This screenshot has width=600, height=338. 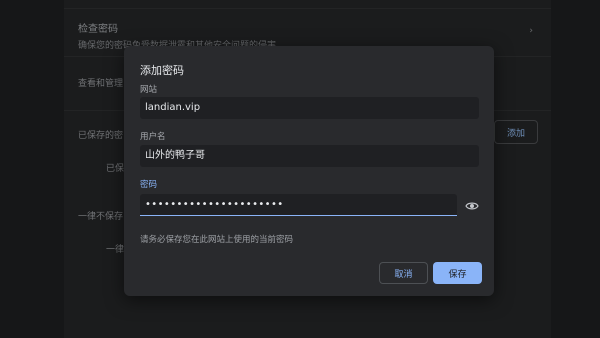 What do you see at coordinates (457, 273) in the screenshot?
I see `save-button: 保存` at bounding box center [457, 273].